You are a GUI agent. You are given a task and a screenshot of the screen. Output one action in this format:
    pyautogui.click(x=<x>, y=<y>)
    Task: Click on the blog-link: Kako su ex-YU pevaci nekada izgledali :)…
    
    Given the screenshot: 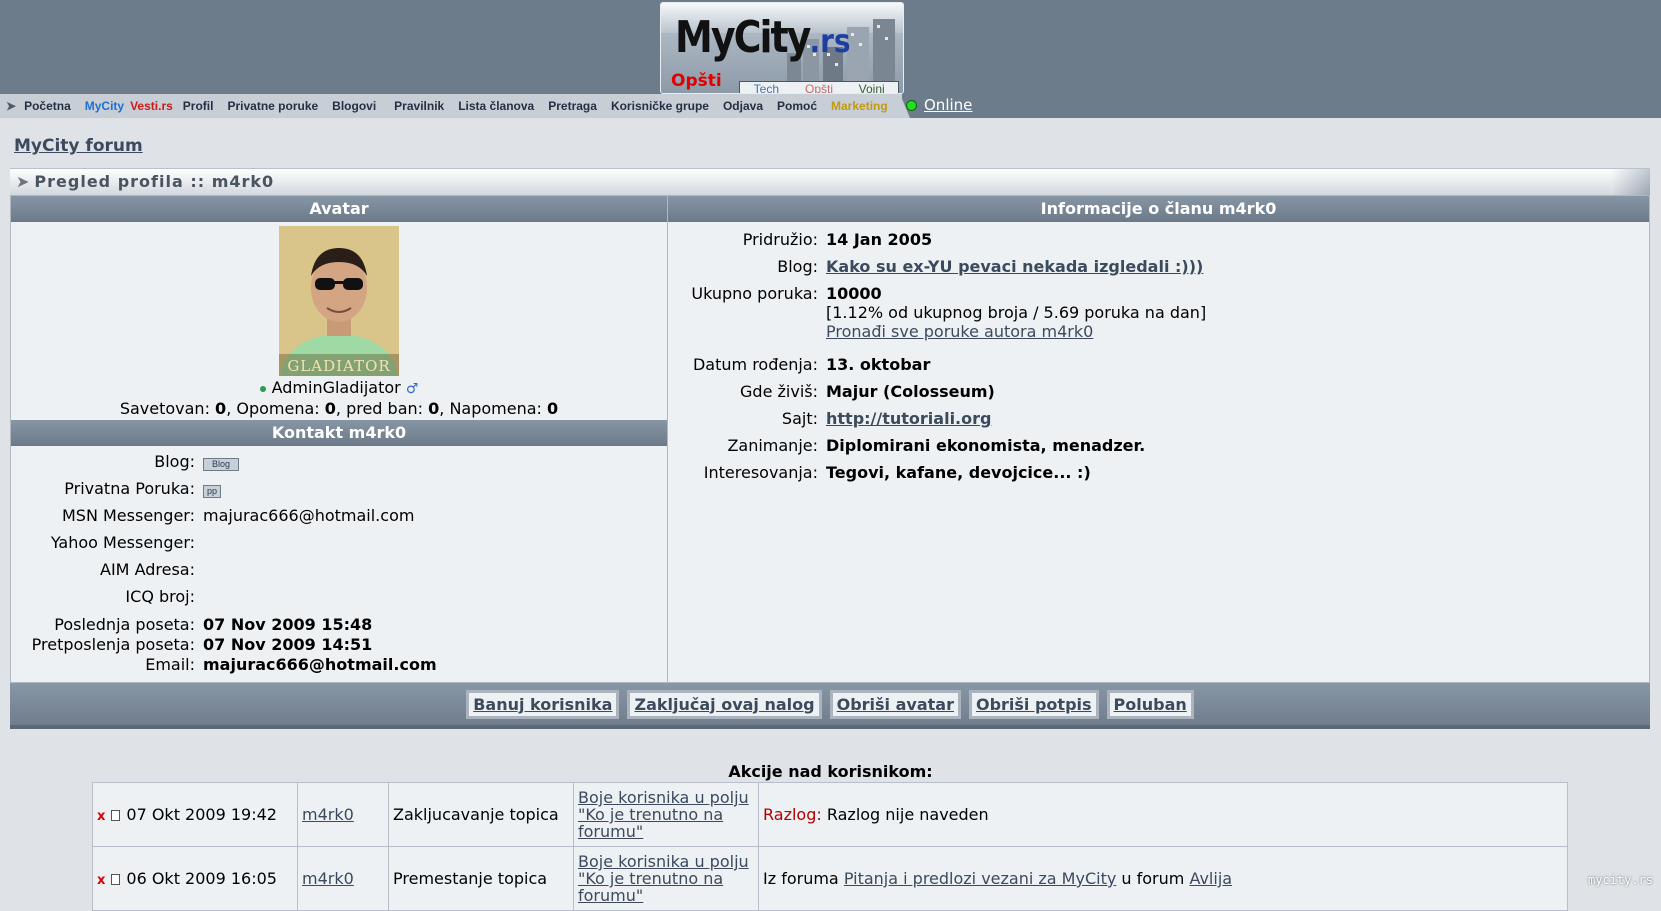 What is the action you would take?
    pyautogui.click(x=1014, y=266)
    